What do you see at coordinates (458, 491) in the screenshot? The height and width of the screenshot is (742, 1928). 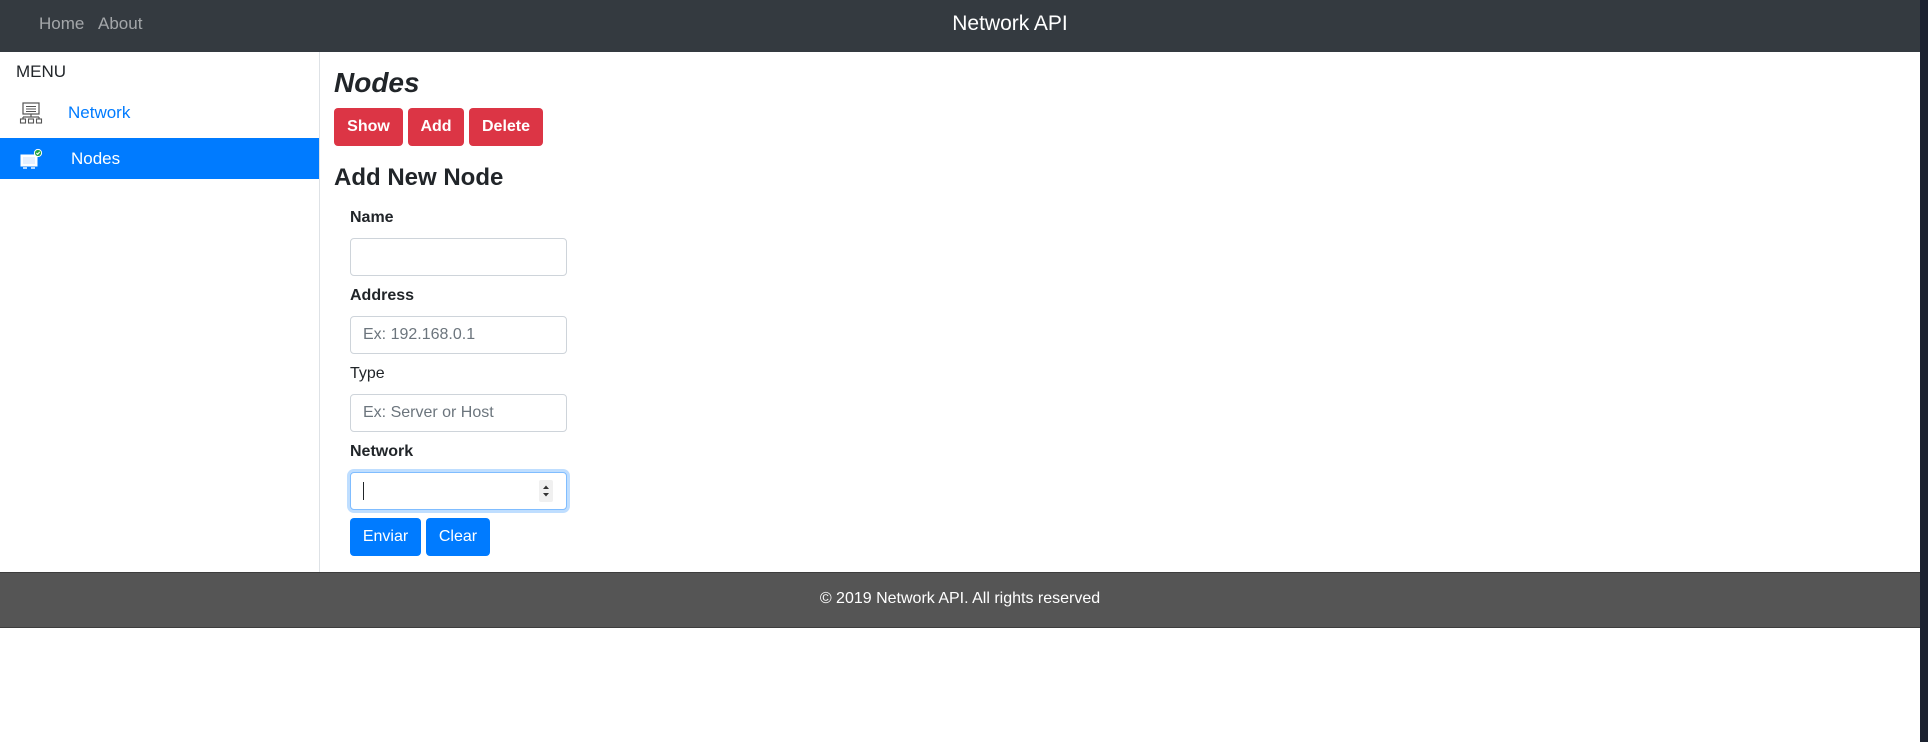 I see `network-number-input` at bounding box center [458, 491].